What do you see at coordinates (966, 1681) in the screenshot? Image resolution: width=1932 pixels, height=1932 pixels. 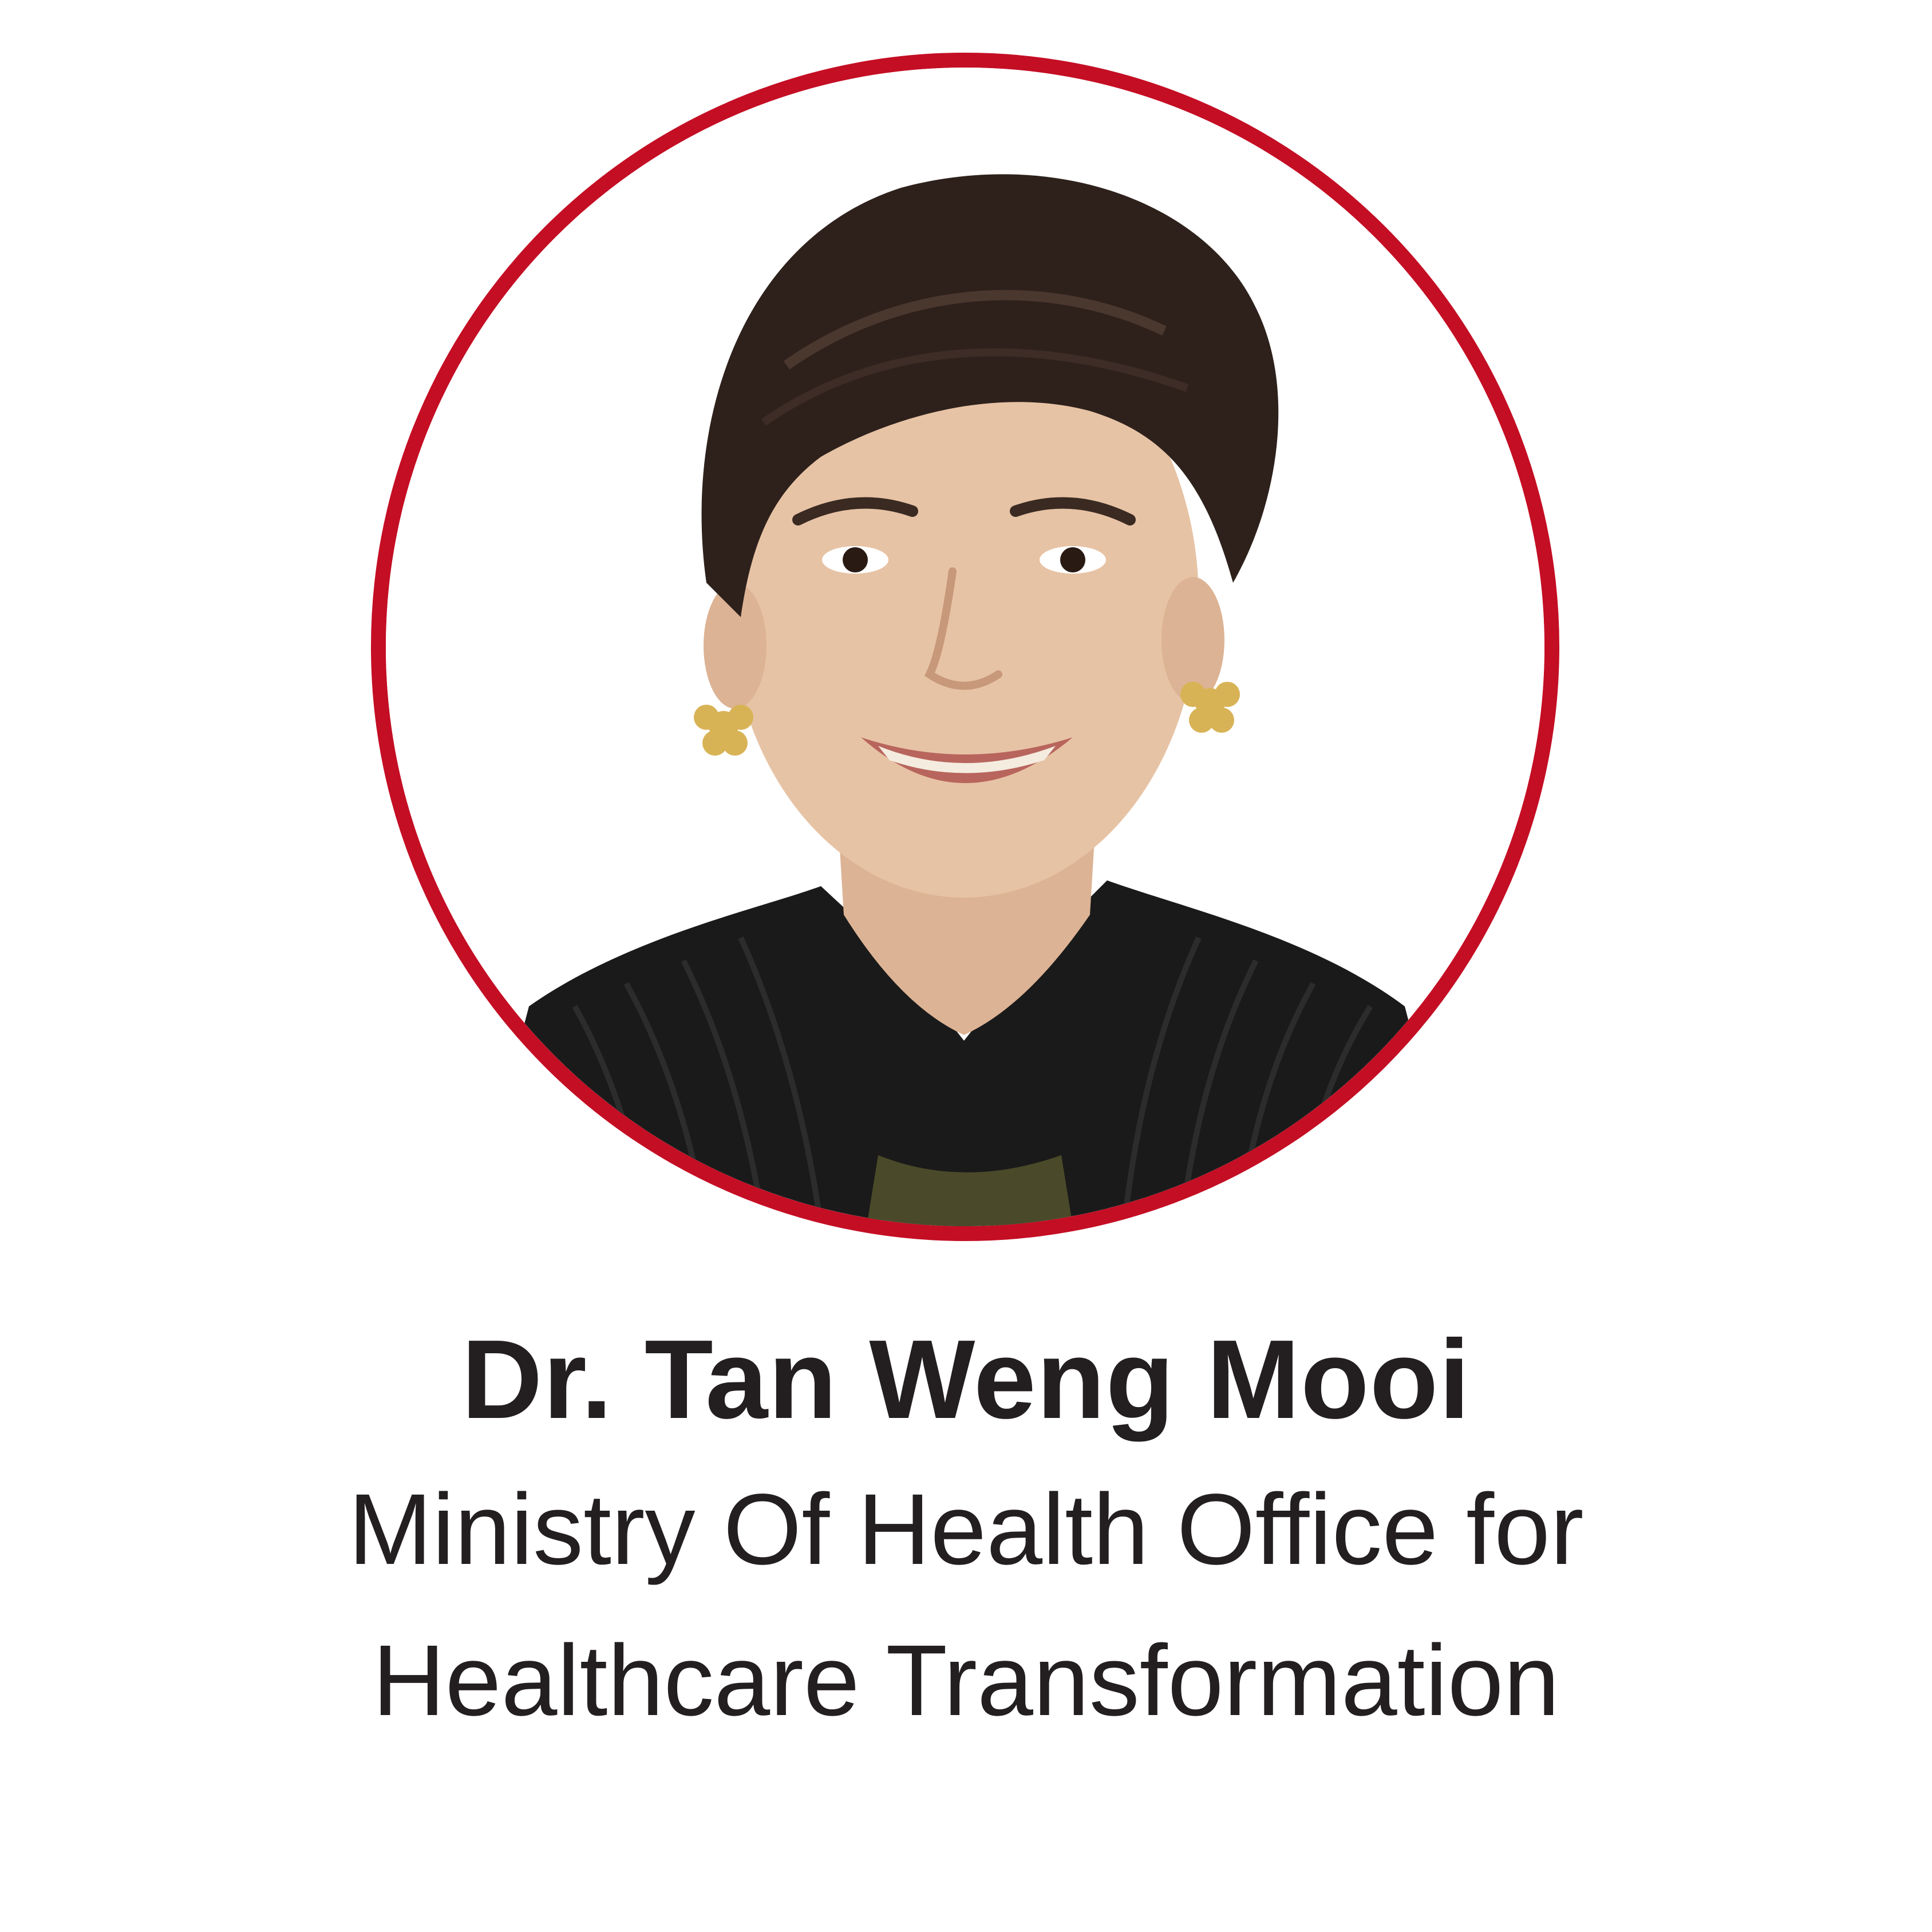 I see `affiliation-line-2: Healthcare Transformation` at bounding box center [966, 1681].